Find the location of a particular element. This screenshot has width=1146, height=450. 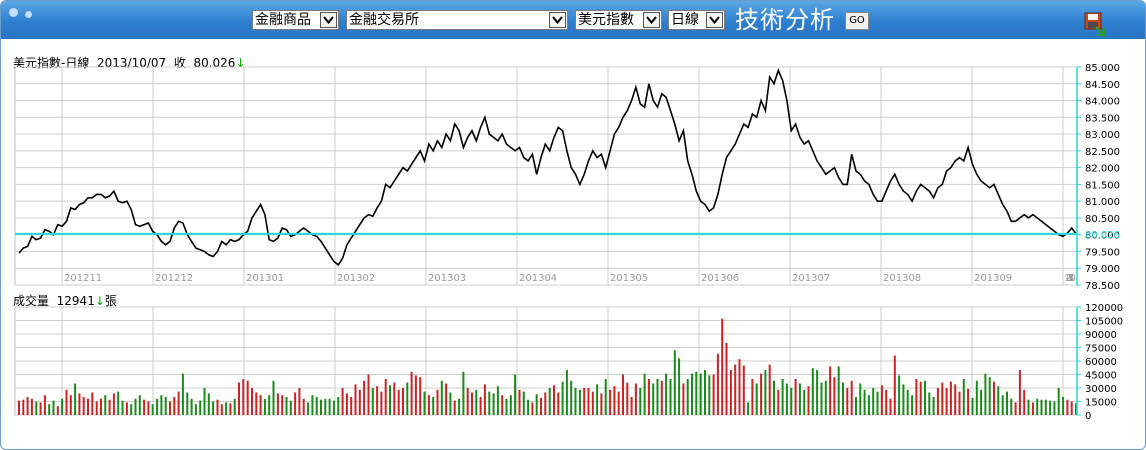

volume-y-tick-label: 90000 is located at coordinates (1101, 335).